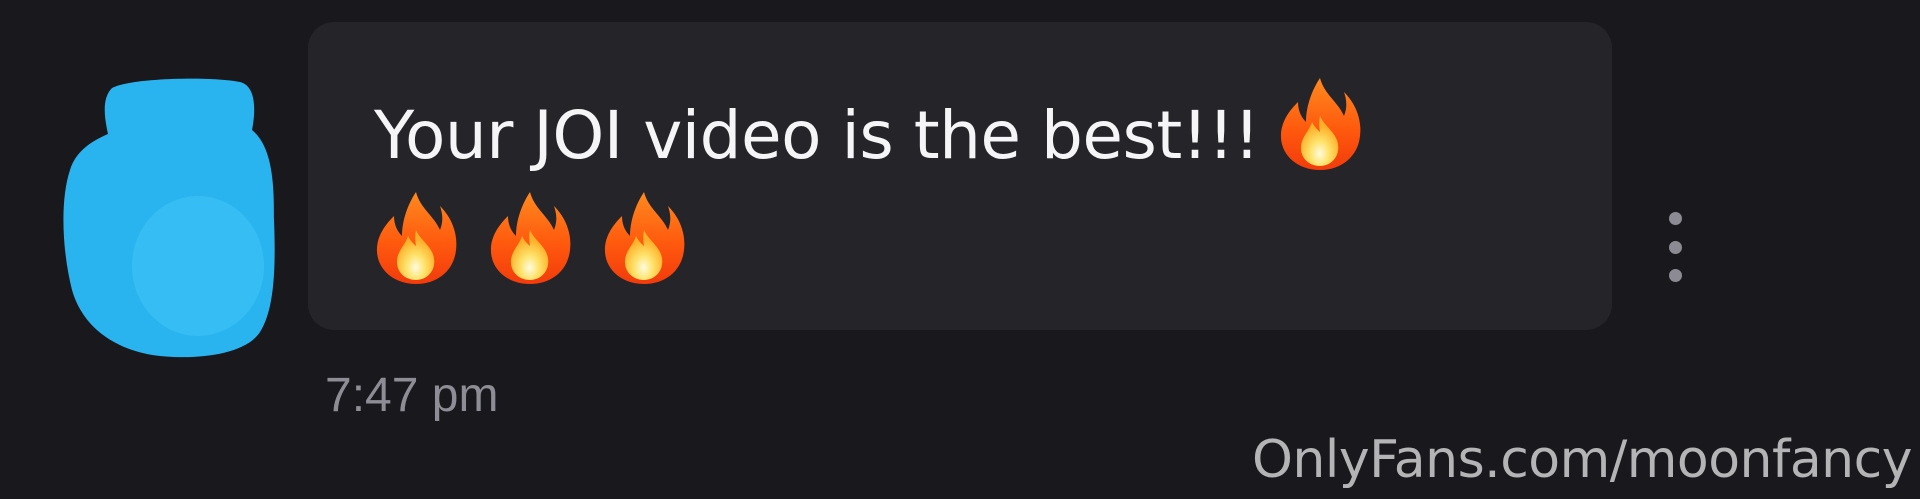 This screenshot has width=1920, height=499. I want to click on more-vertical-icon, so click(1675, 247).